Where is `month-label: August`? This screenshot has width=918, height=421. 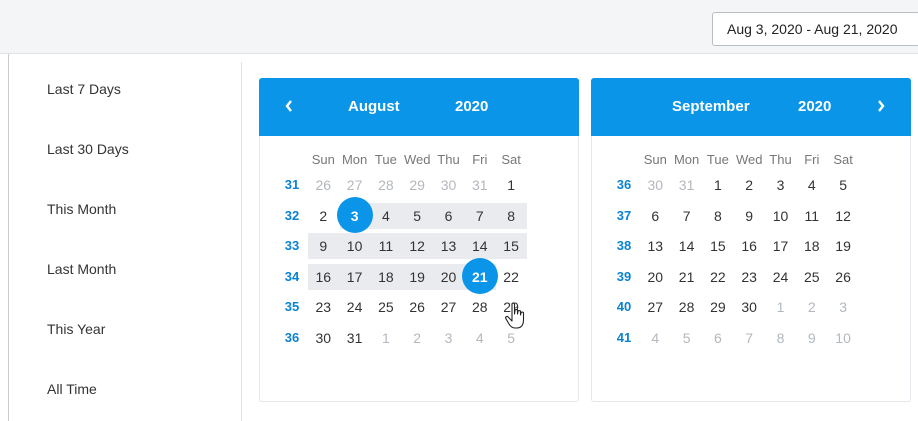 month-label: August is located at coordinates (374, 106).